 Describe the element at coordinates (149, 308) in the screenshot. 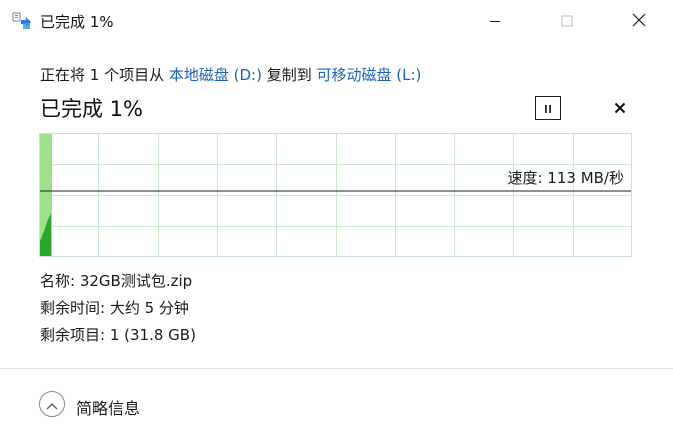

I see `time-remaining-value: 大约 5 分钟` at that location.